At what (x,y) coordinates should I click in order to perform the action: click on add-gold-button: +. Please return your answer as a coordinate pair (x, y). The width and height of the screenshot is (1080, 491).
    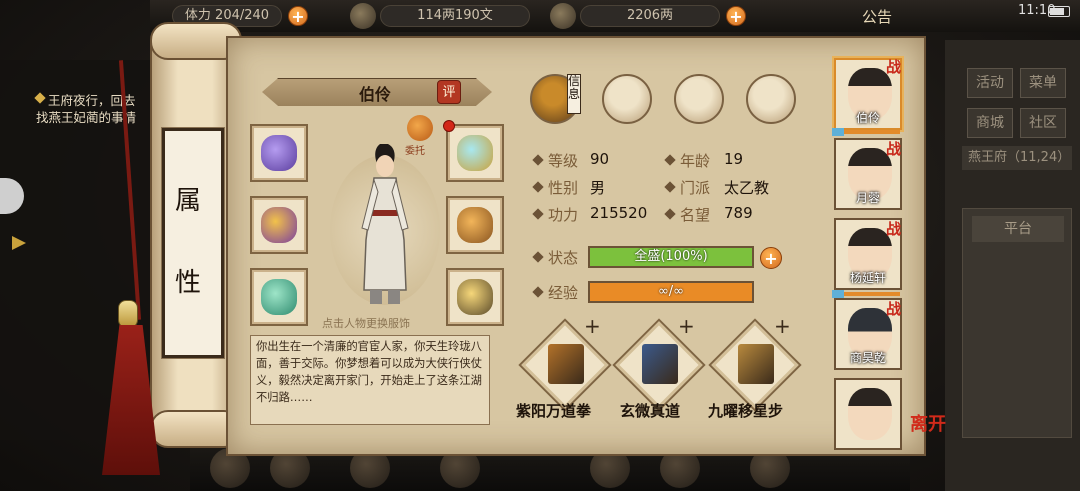
    Looking at the image, I should click on (736, 16).